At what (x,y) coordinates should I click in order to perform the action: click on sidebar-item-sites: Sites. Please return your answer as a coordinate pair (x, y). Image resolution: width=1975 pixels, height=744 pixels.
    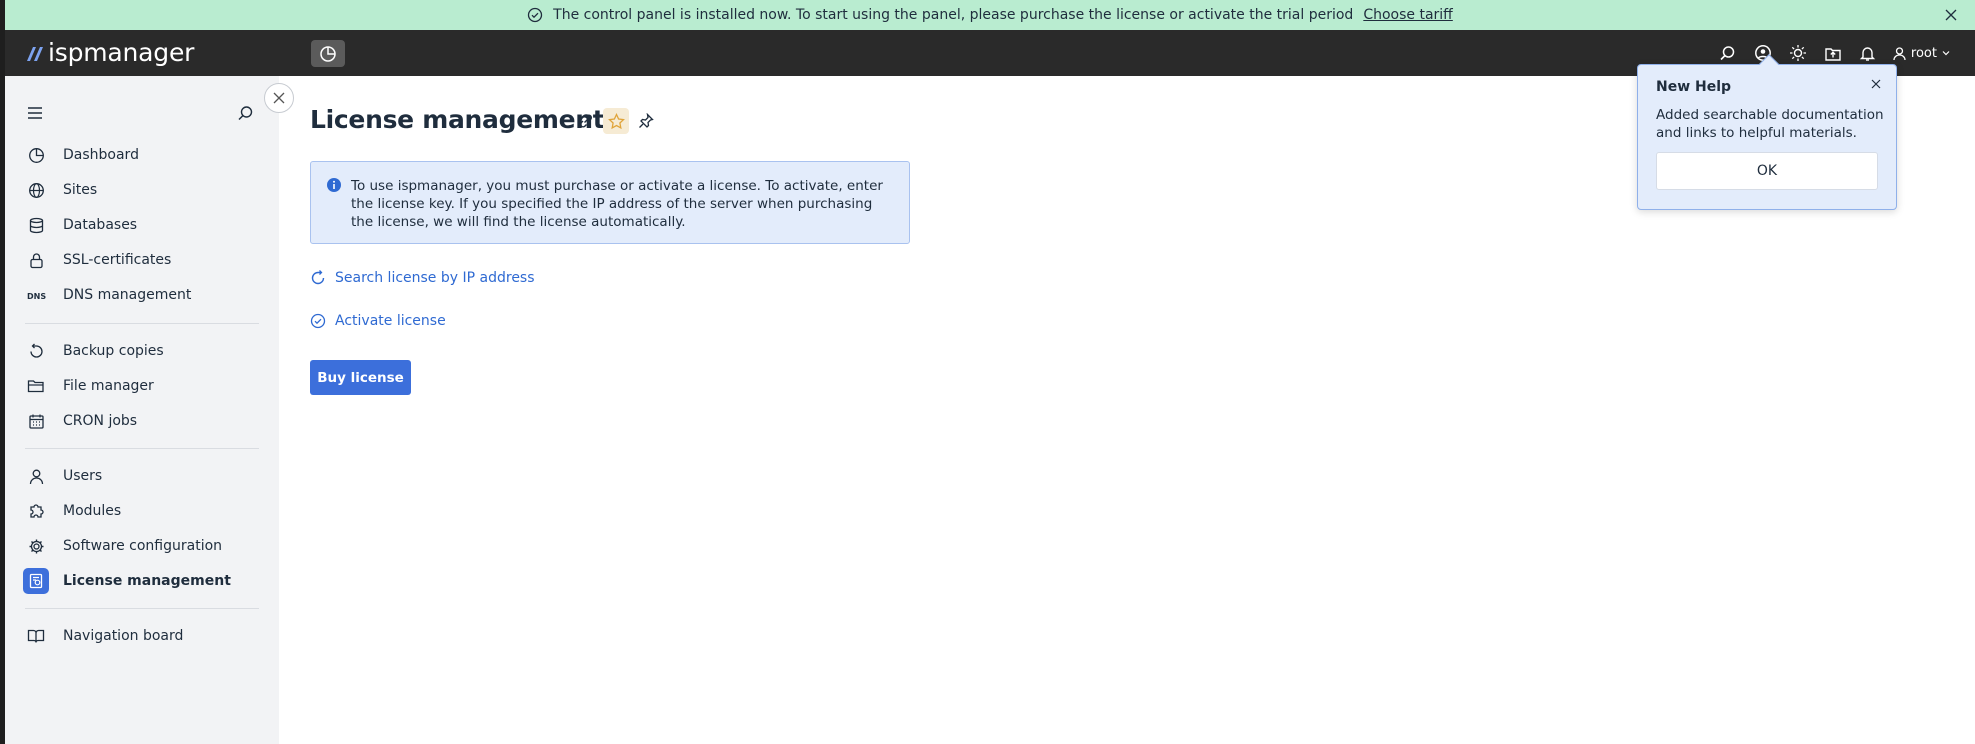
    Looking at the image, I should click on (143, 190).